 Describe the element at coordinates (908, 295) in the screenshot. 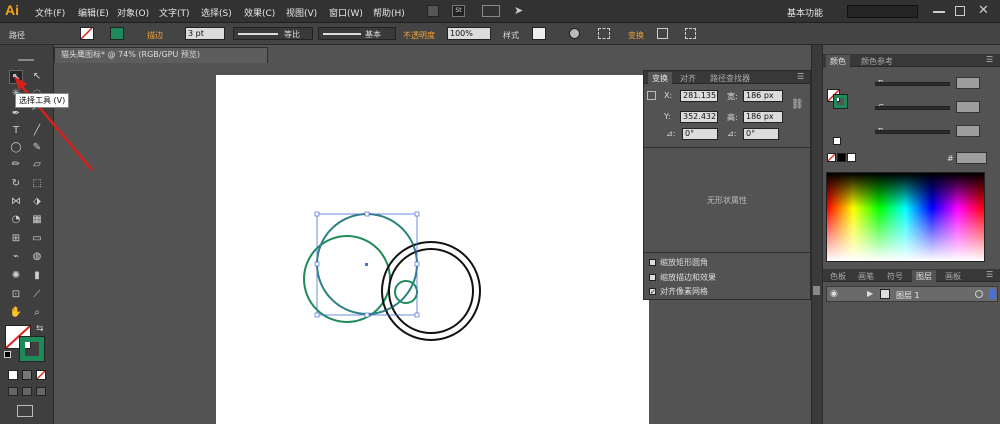

I see `layer-name: 图层 1` at that location.